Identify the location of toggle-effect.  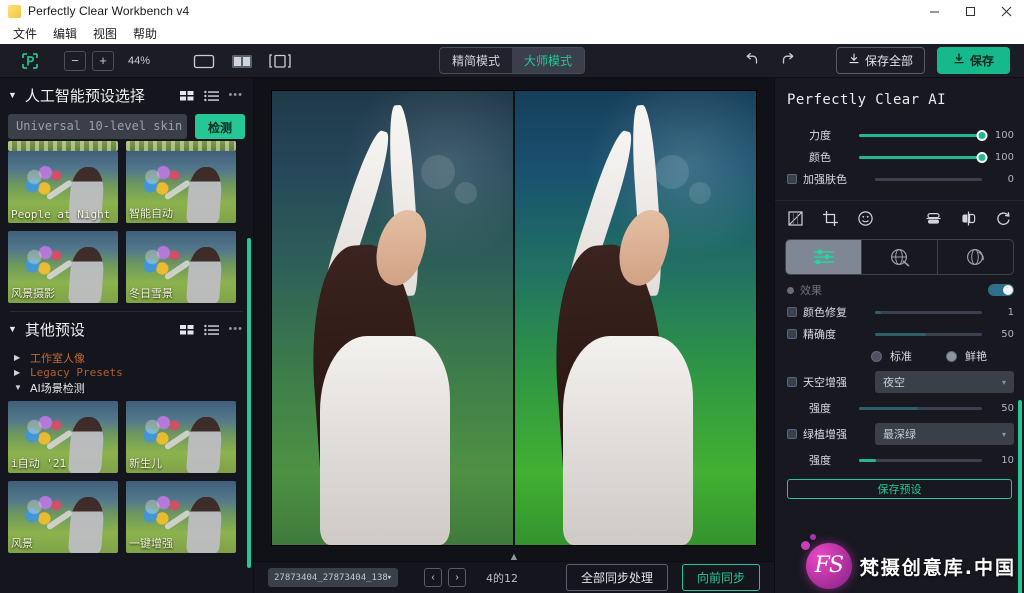
(1001, 290).